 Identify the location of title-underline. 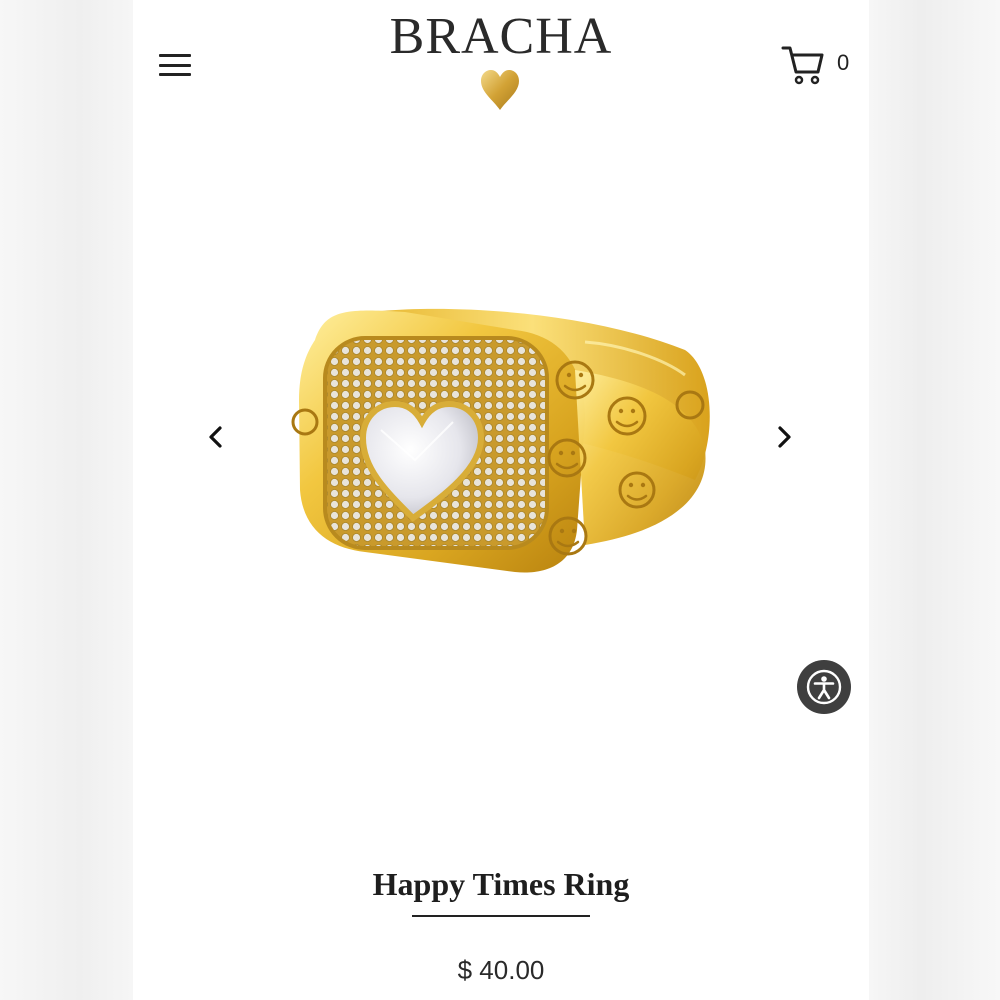
(501, 916).